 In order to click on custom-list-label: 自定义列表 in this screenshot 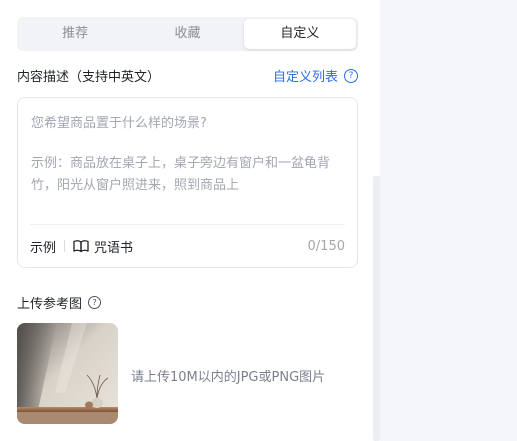, I will do `click(305, 77)`.